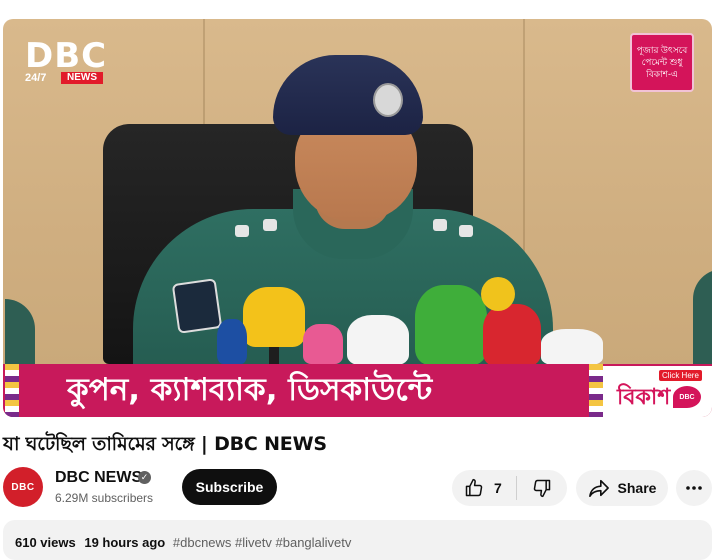 Image resolution: width=720 pixels, height=560 pixels. What do you see at coordinates (662, 50) in the screenshot?
I see `corner-ad-line: পূজার উৎসবে` at bounding box center [662, 50].